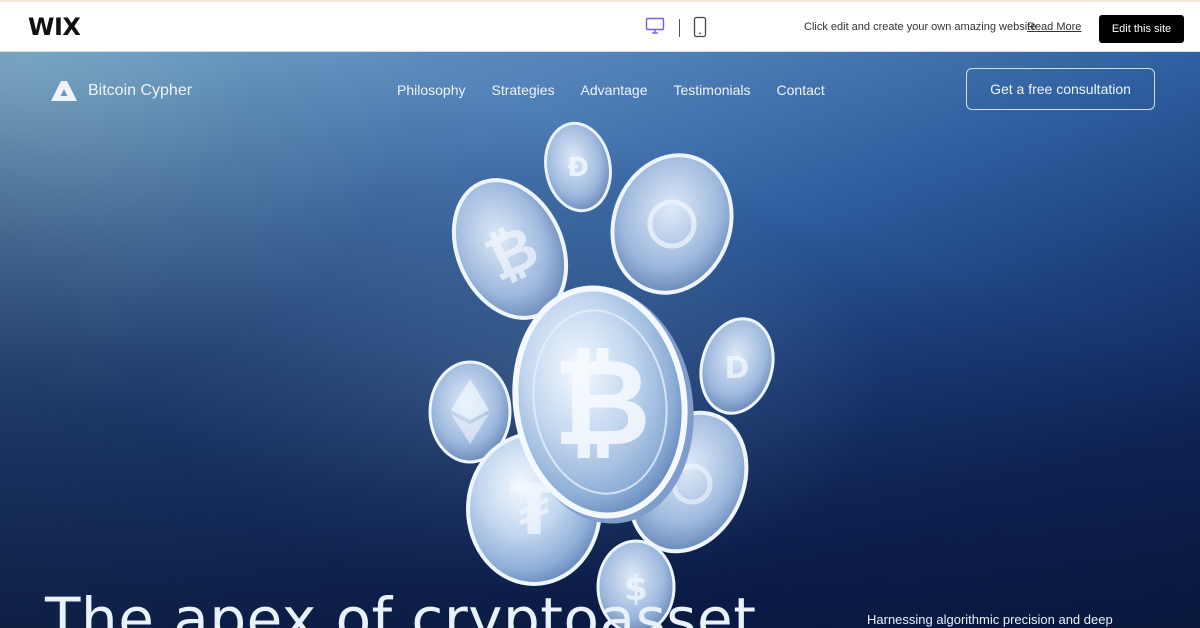  Describe the element at coordinates (523, 90) in the screenshot. I see `nav-strategies: Strategies` at that location.